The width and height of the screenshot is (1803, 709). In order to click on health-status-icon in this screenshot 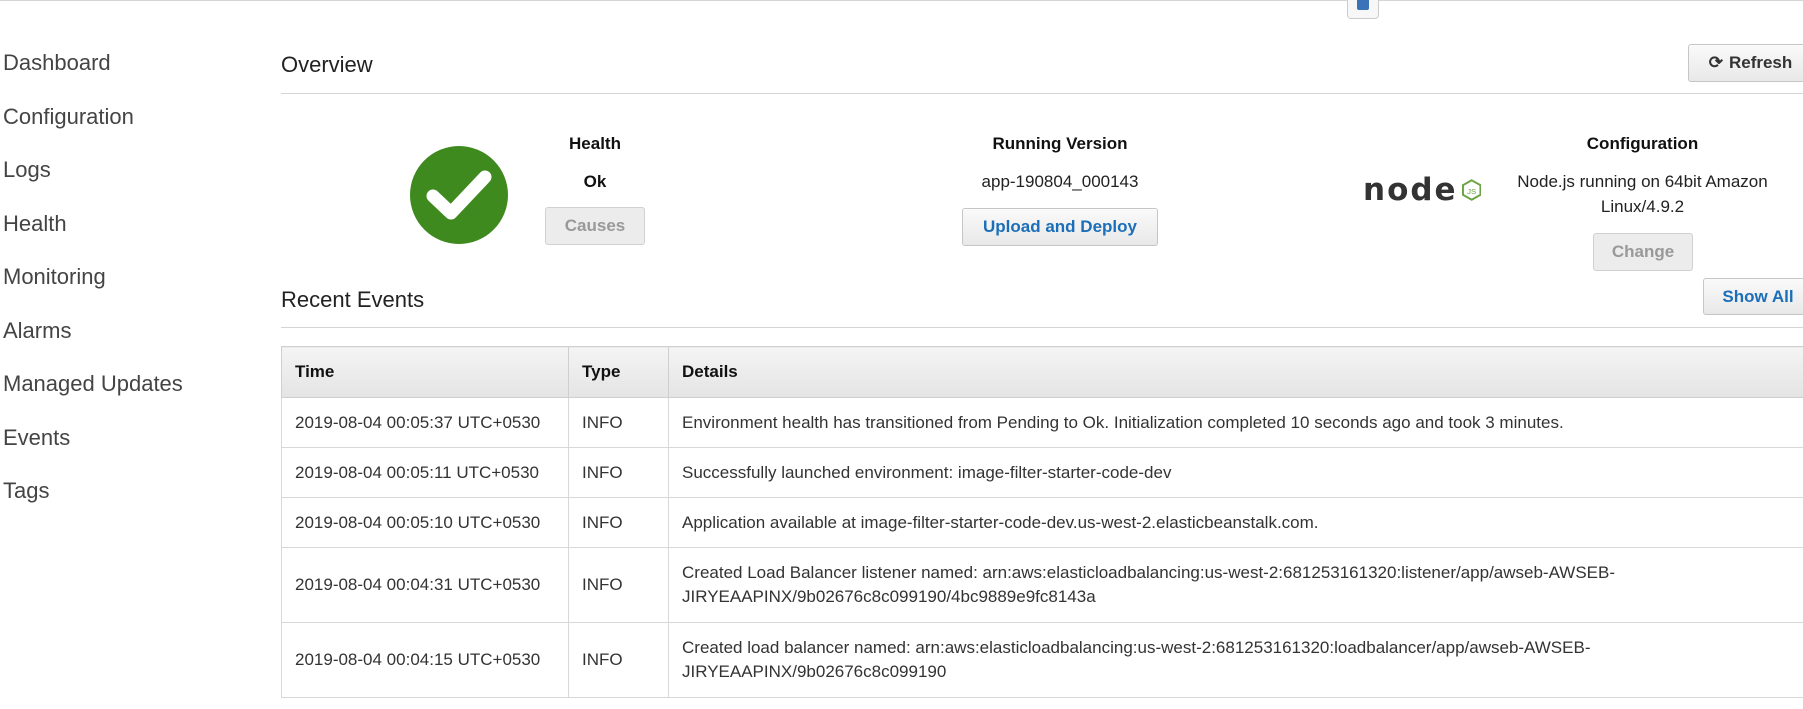, I will do `click(459, 195)`.